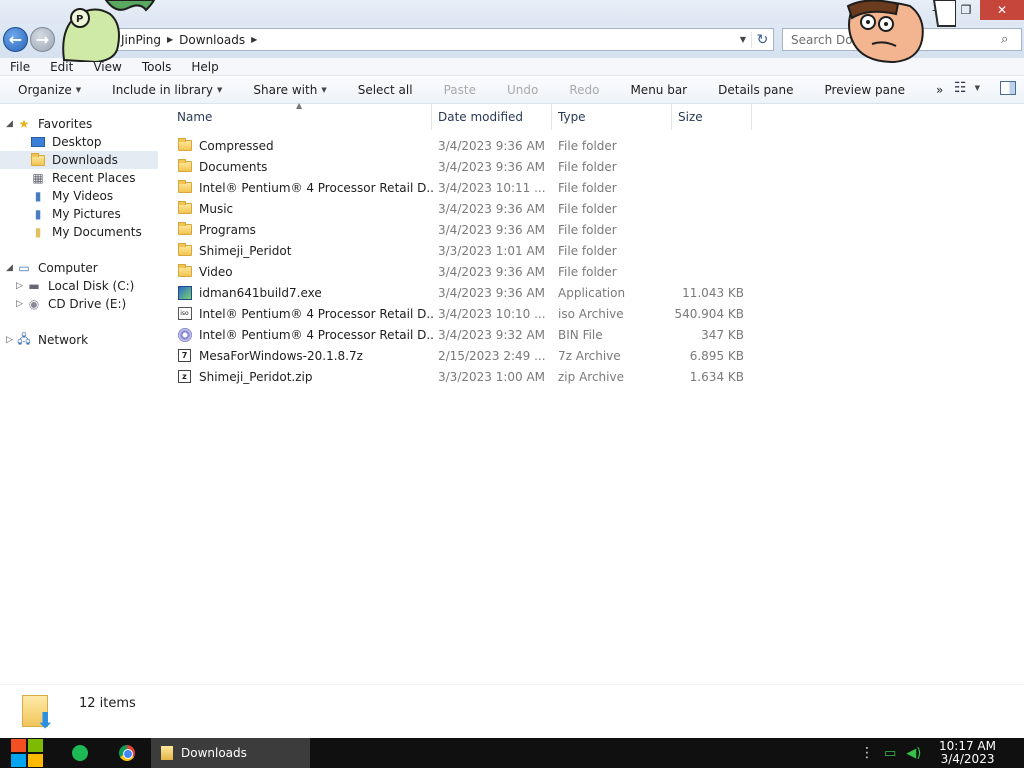 The width and height of the screenshot is (1024, 768). Describe the element at coordinates (867, 753) in the screenshot. I see `more-icons-icon: ⋮` at that location.